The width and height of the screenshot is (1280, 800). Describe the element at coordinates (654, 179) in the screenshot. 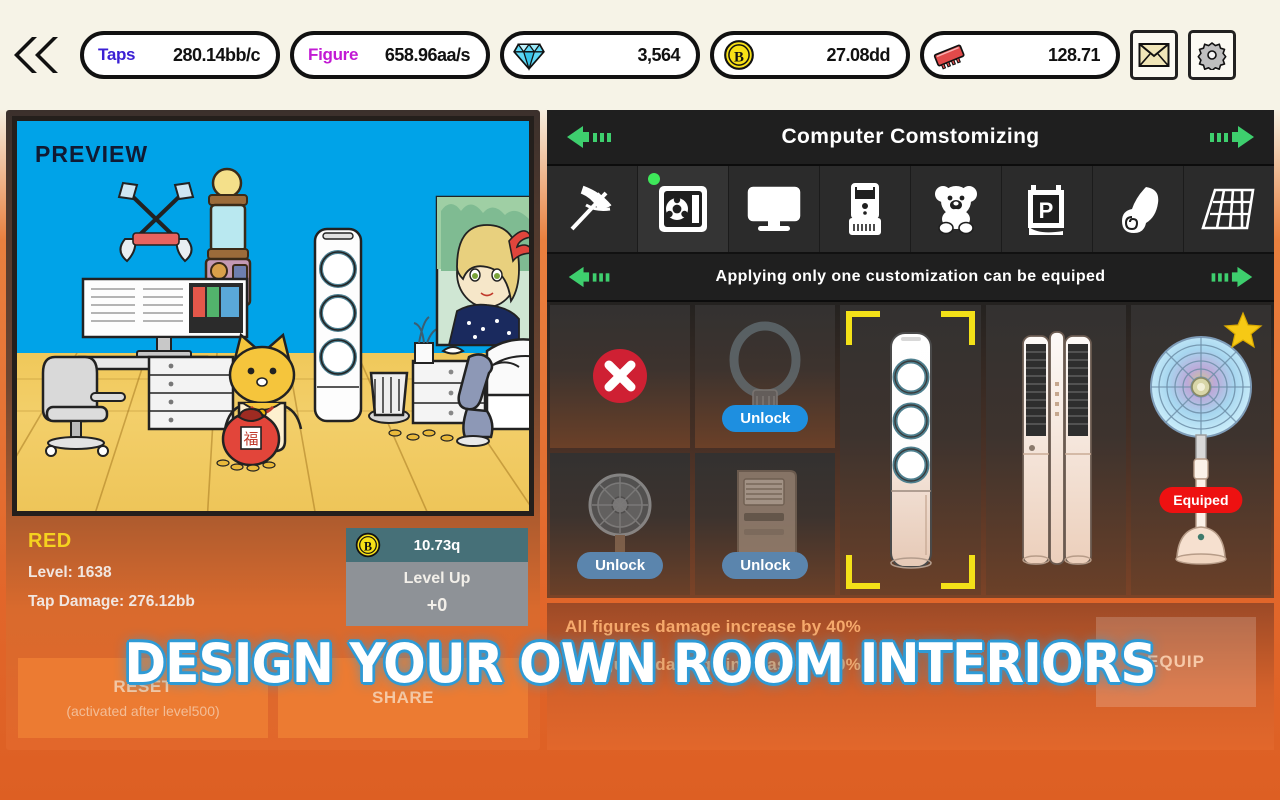

I see `category-new-dot` at that location.